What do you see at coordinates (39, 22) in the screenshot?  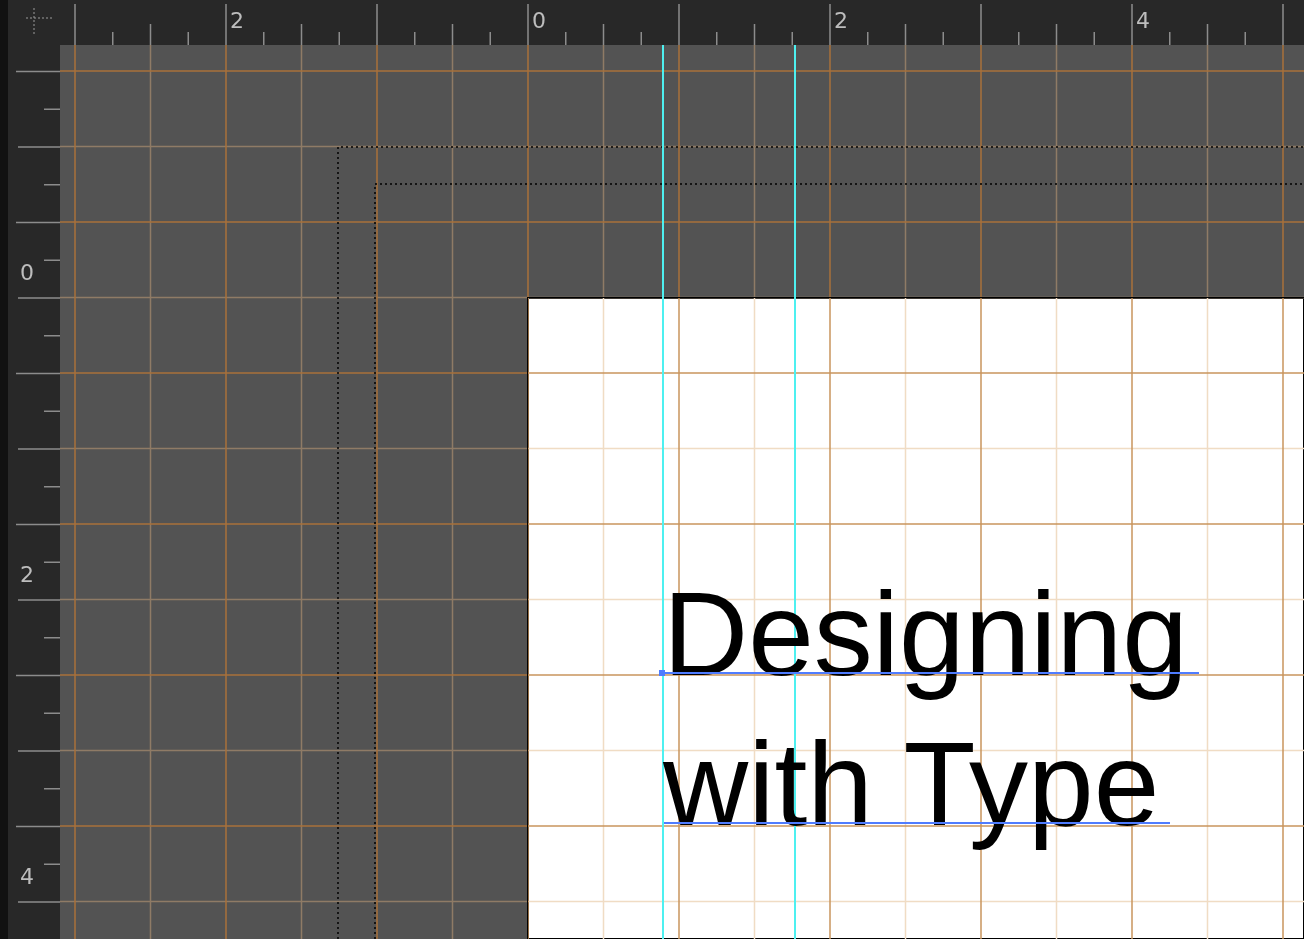 I see `crosshair-icon` at bounding box center [39, 22].